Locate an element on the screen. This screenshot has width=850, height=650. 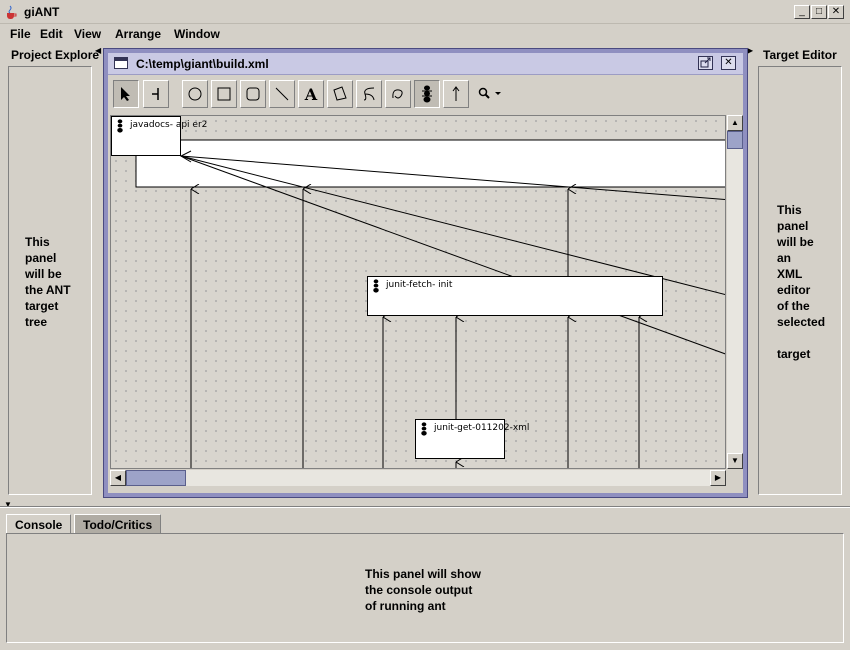
frame-title-bar: C:\temp\giant\build.xml ✕ is located at coordinates (425, 64).